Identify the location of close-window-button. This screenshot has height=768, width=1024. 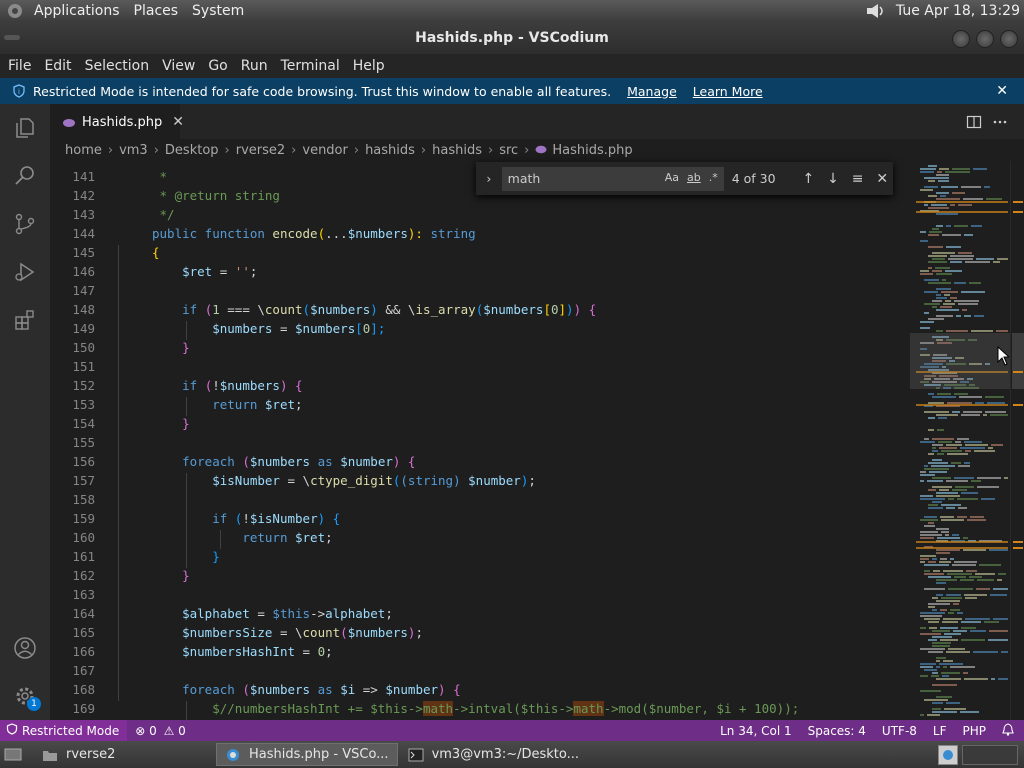
(1009, 39).